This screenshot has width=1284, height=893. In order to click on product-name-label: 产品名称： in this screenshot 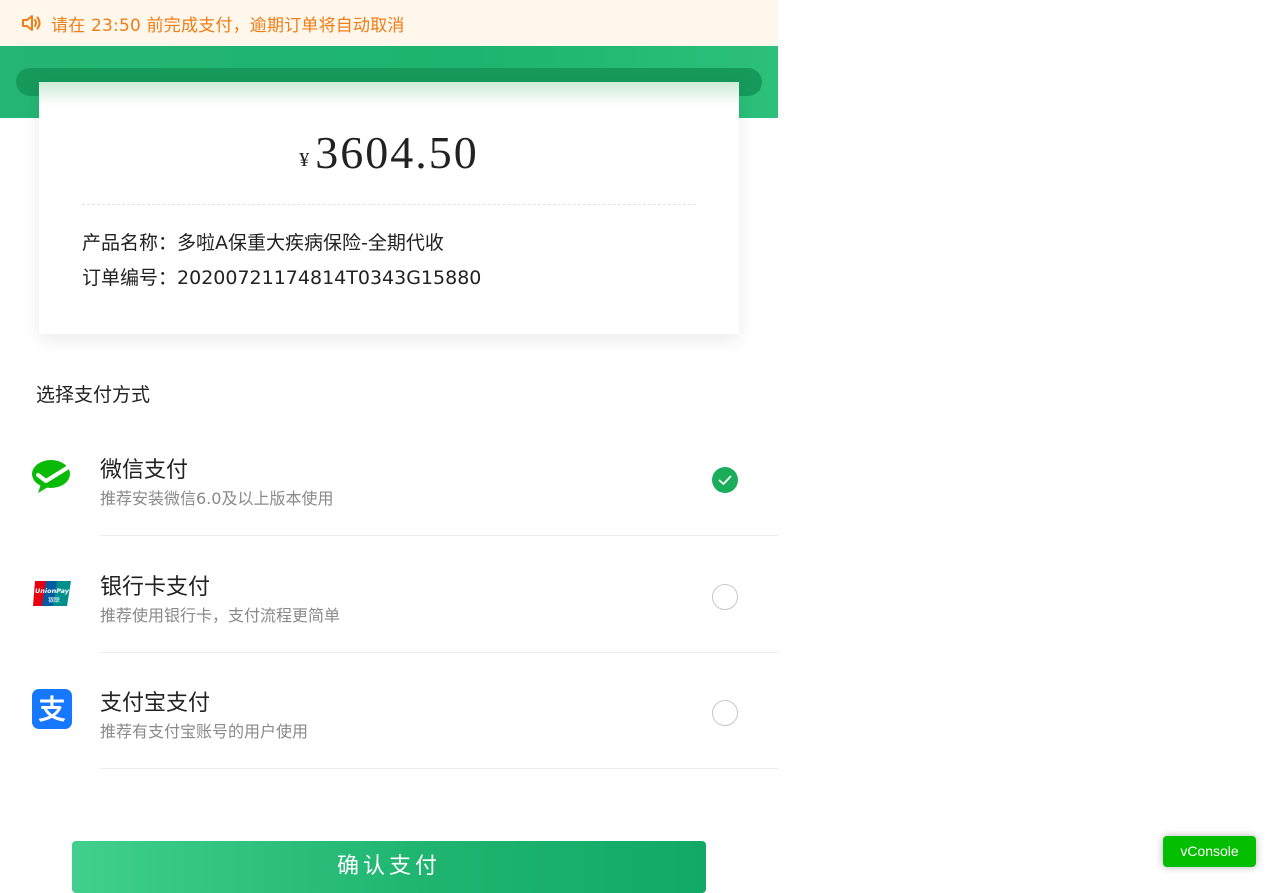, I will do `click(130, 243)`.